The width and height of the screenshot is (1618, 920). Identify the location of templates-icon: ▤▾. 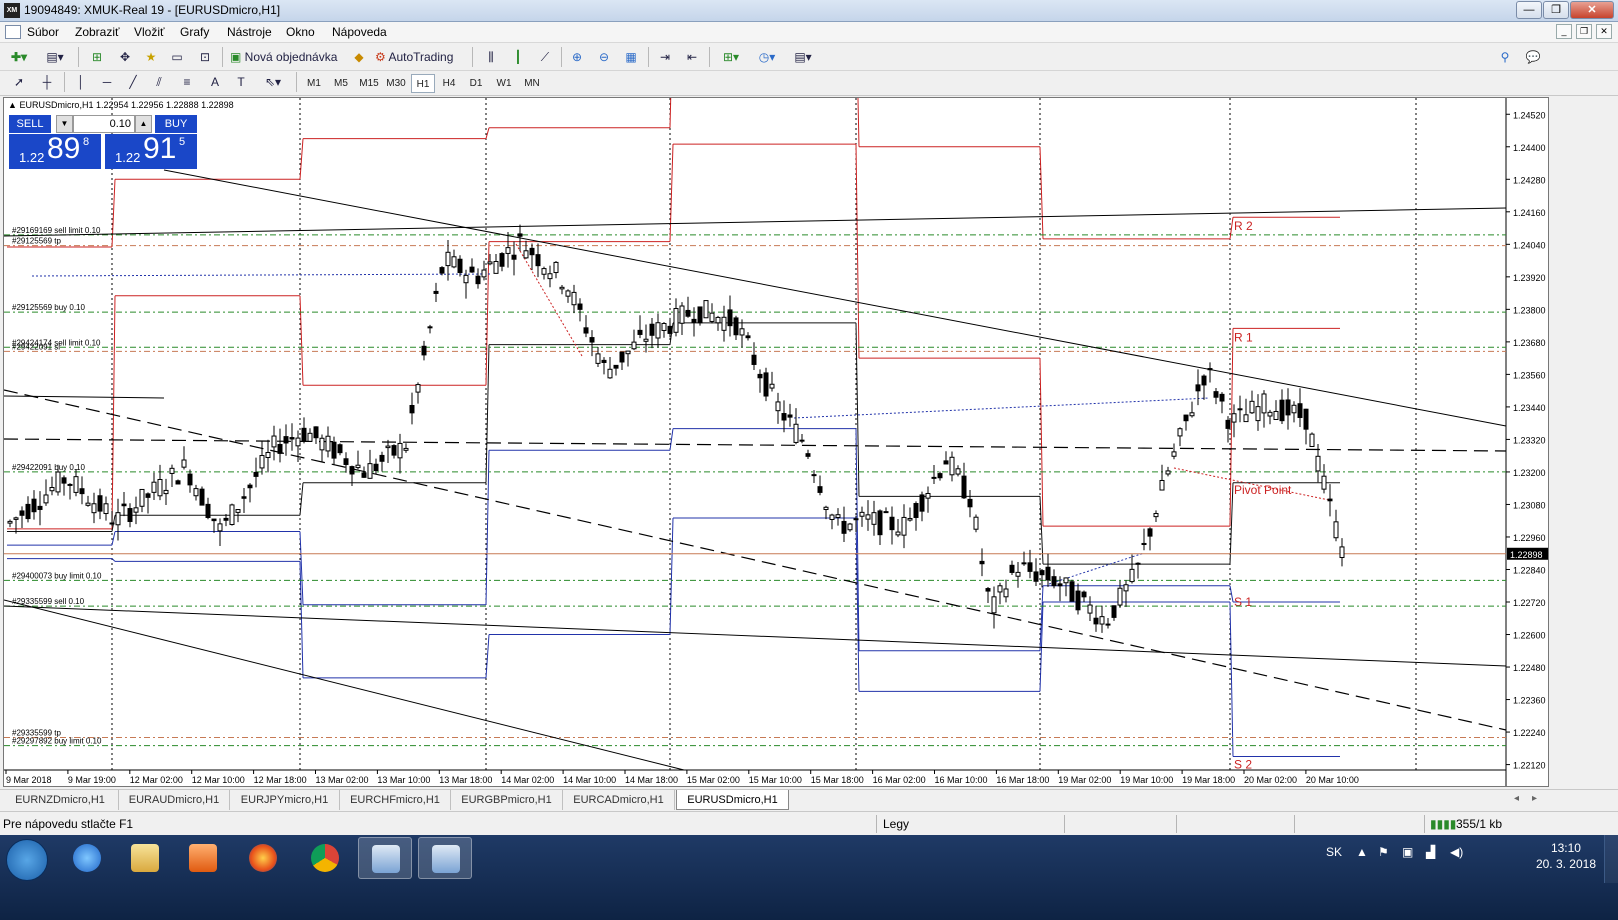
(803, 57).